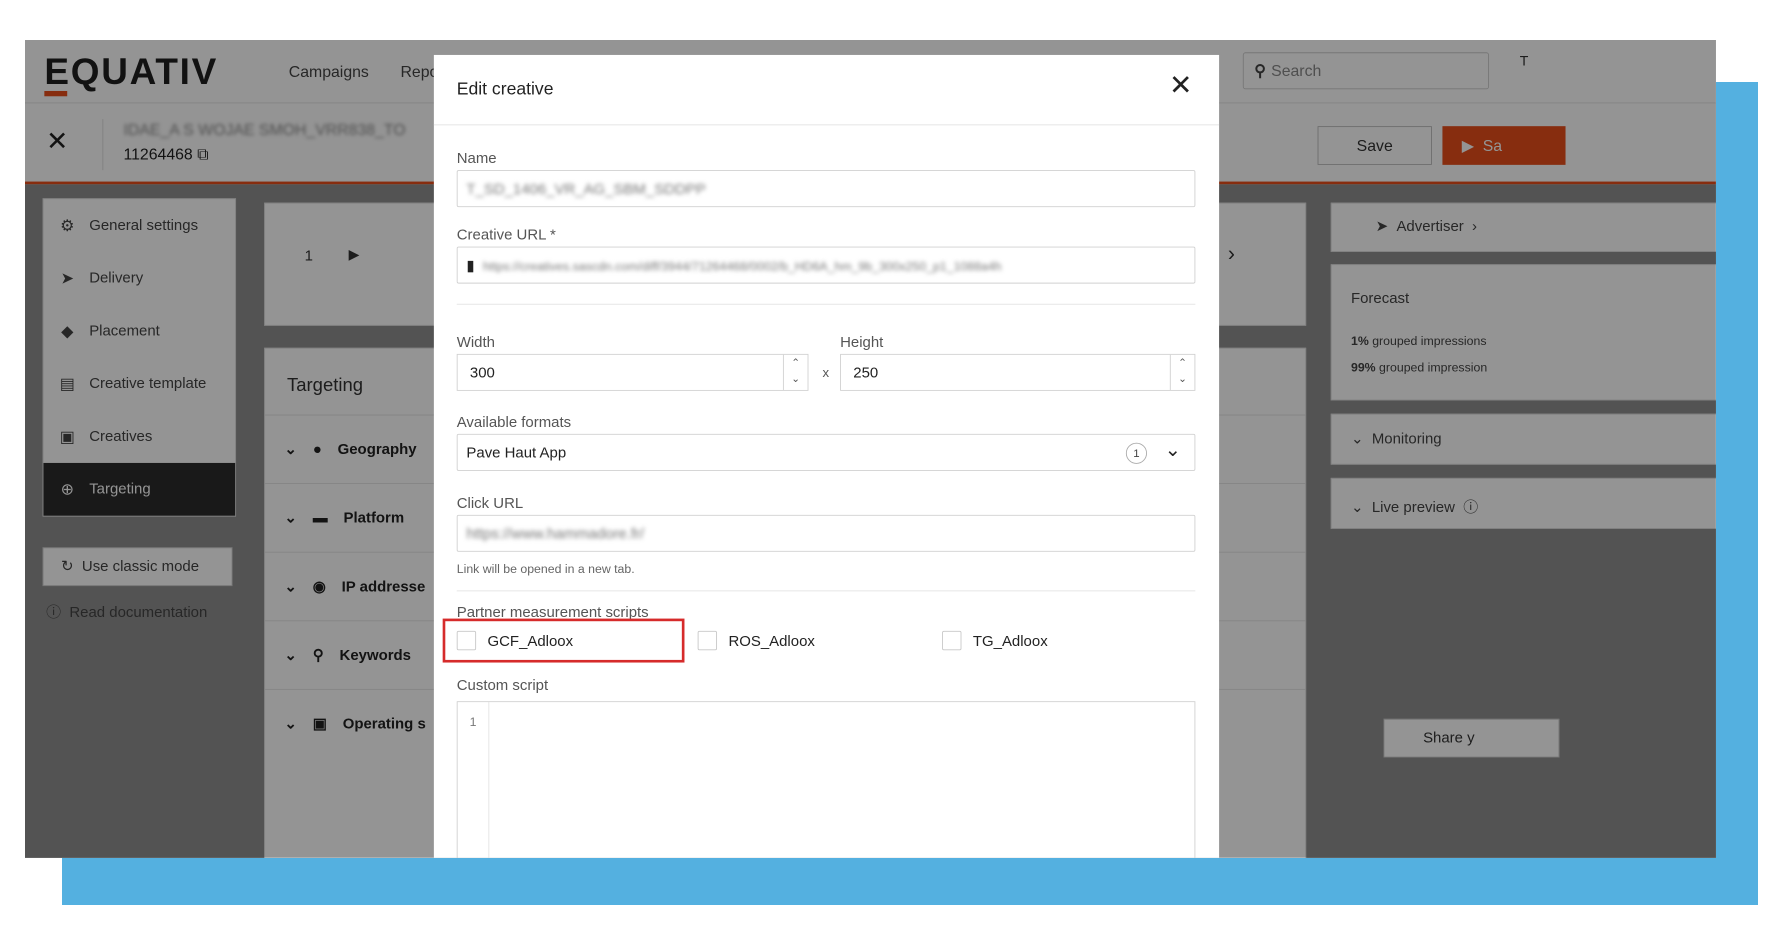  I want to click on script-label-ros-adloox: ROS_Adloox, so click(771, 641).